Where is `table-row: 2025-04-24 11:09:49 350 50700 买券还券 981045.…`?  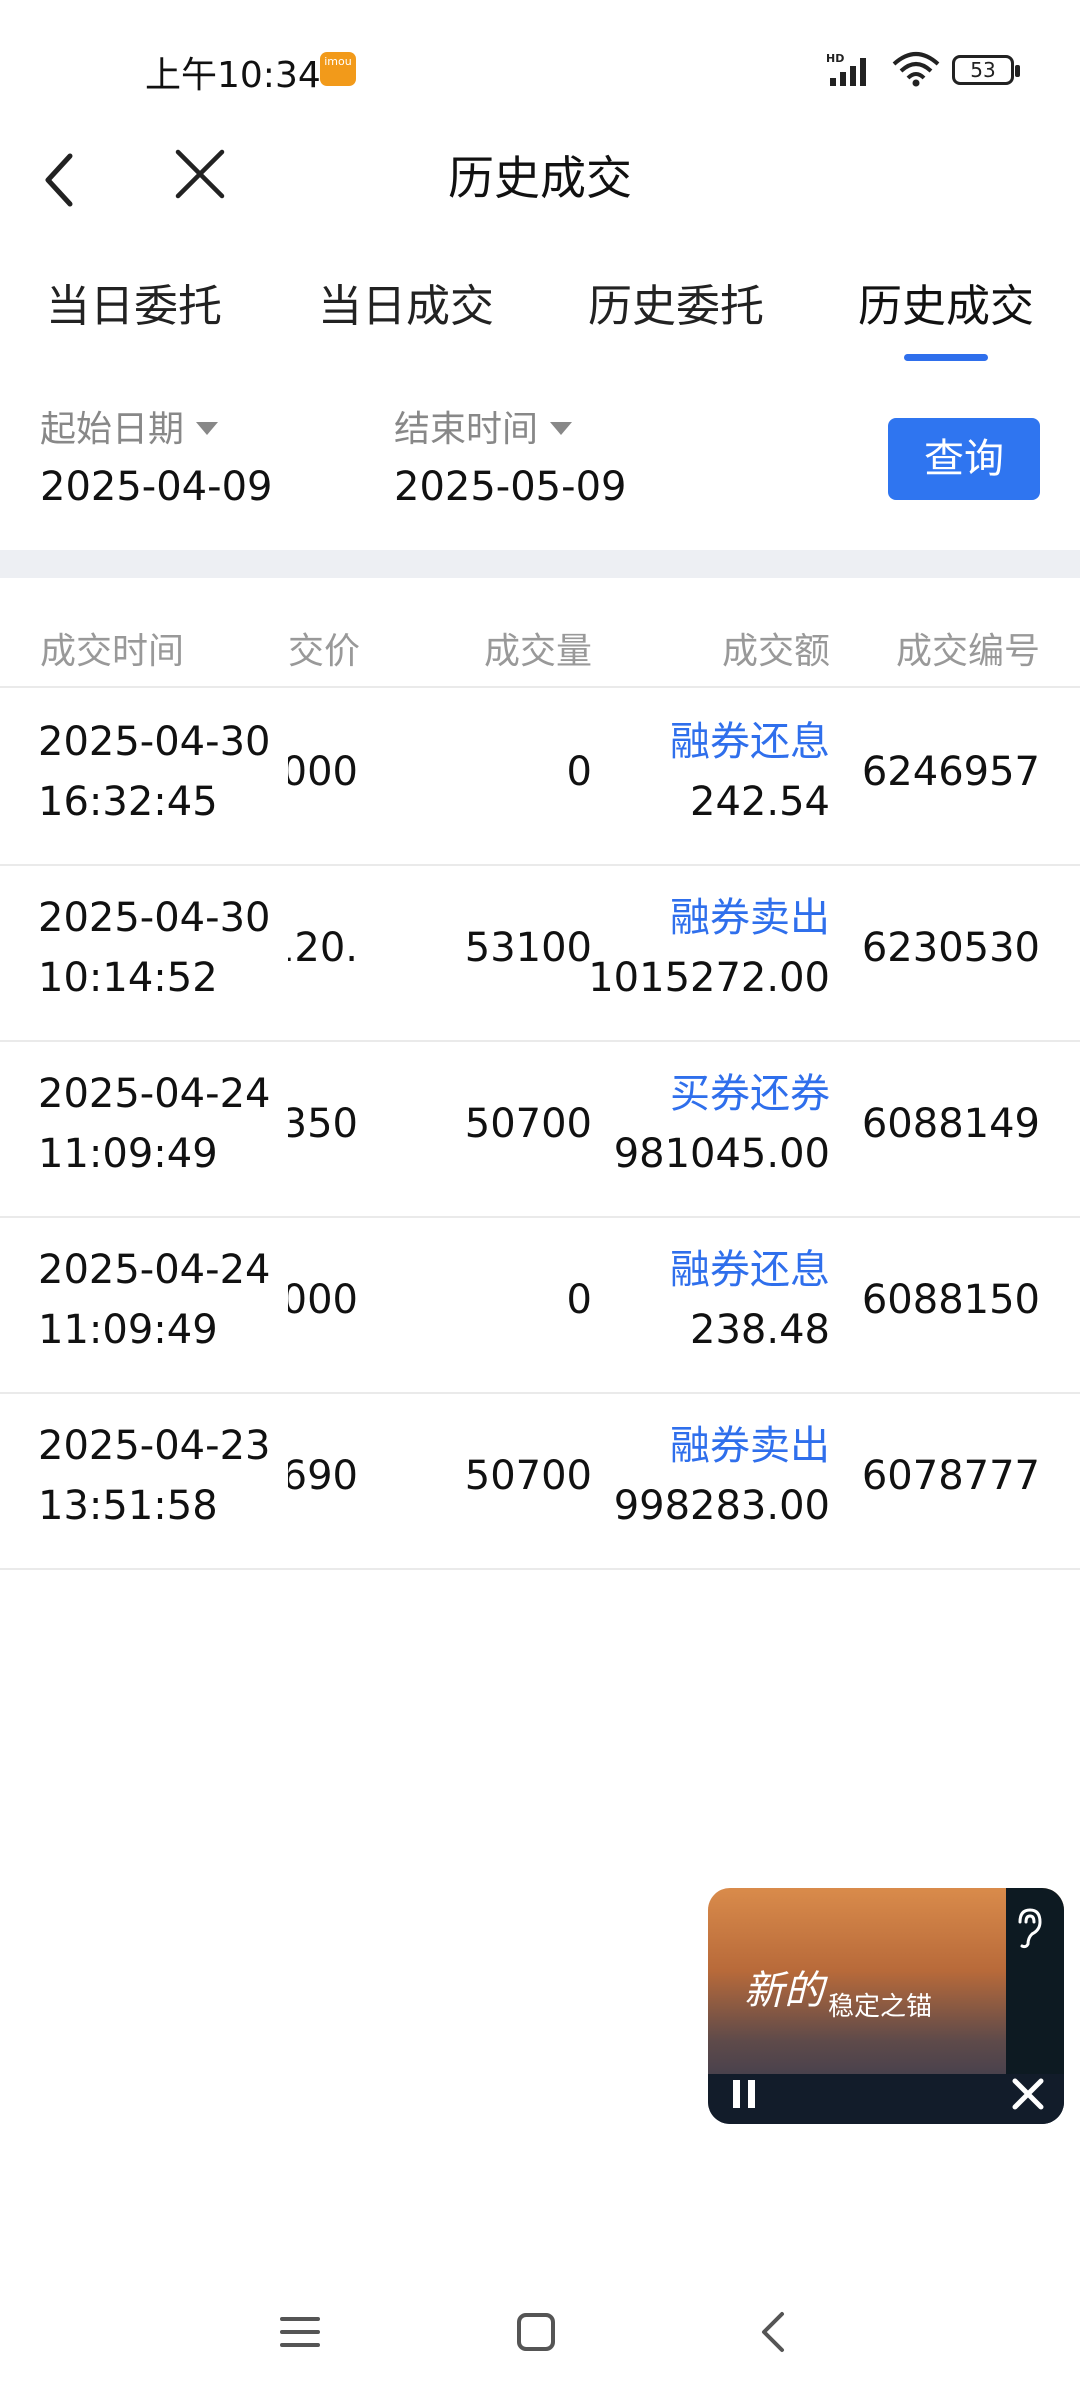
table-row: 2025-04-24 11:09:49 350 50700 买券还券 981045.… is located at coordinates (540, 1129).